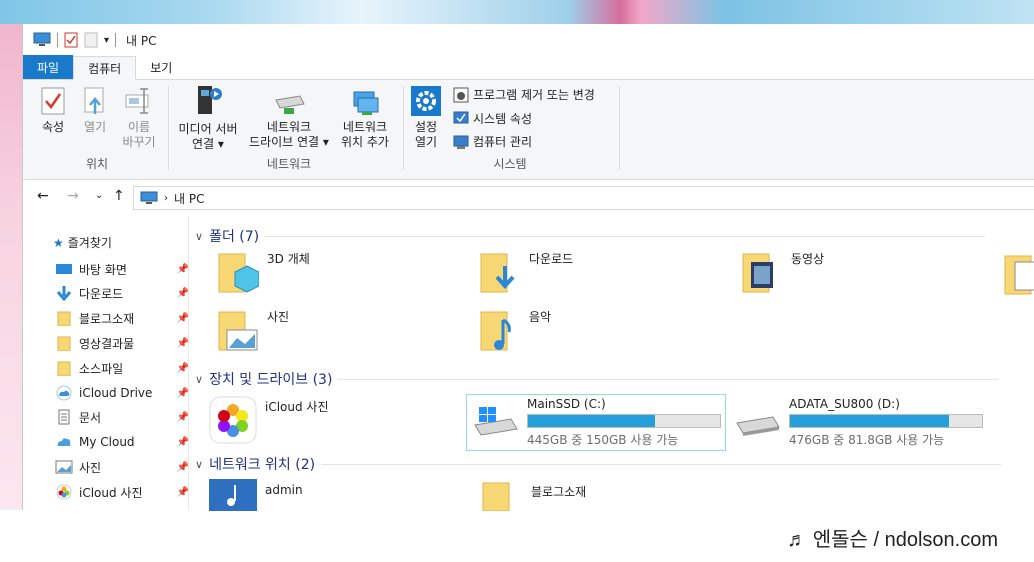 The height and width of the screenshot is (562, 1034). I want to click on downloads-folder-icon, so click(497, 273).